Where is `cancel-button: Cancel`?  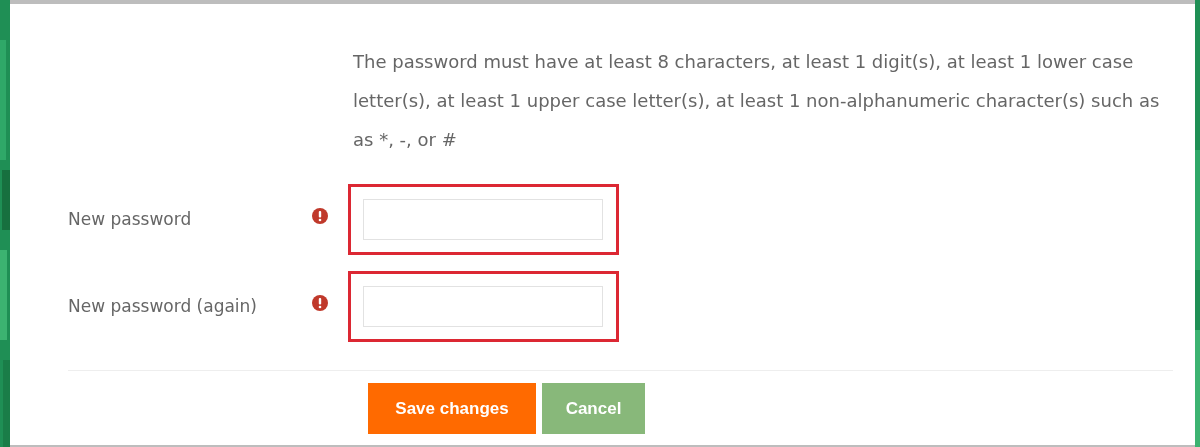
cancel-button: Cancel is located at coordinates (593, 408).